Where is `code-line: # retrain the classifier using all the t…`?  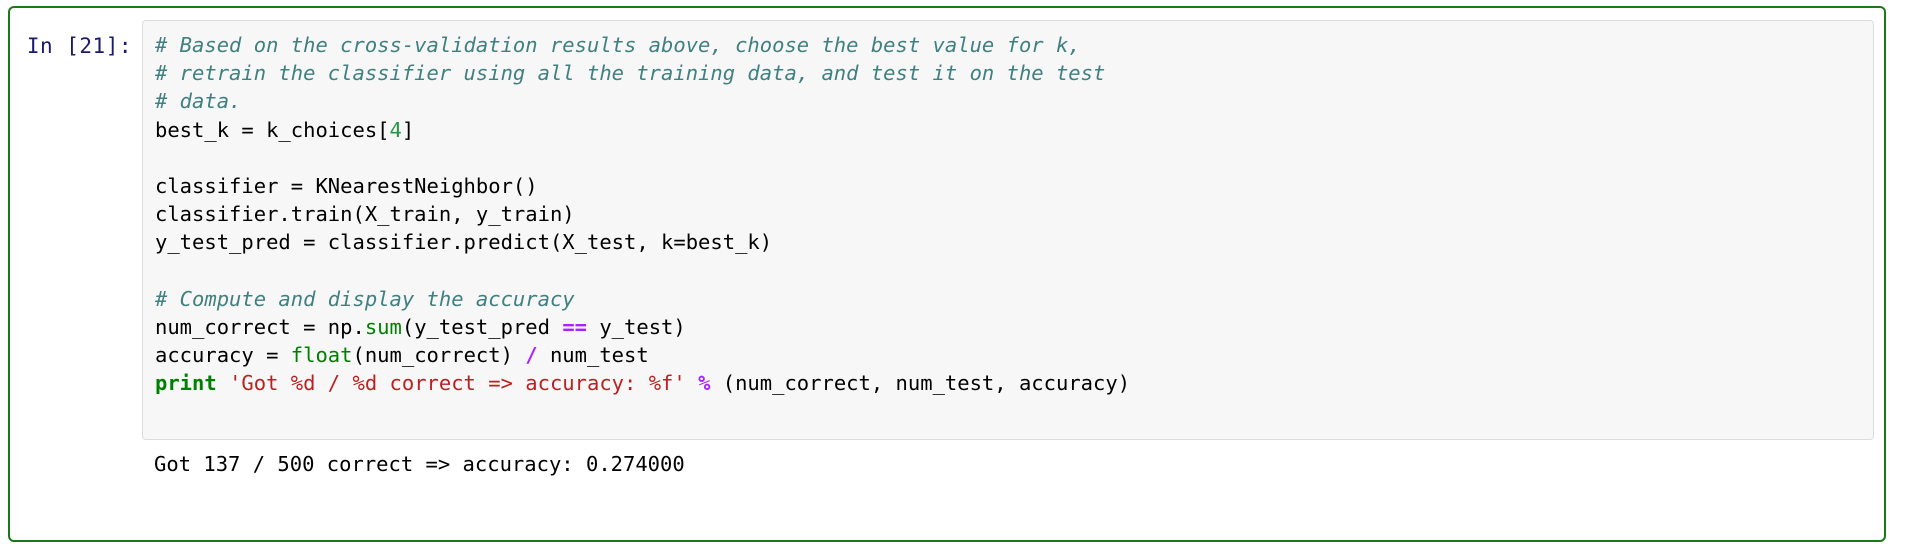
code-line: # retrain the classifier using all the t… is located at coordinates (1008, 73).